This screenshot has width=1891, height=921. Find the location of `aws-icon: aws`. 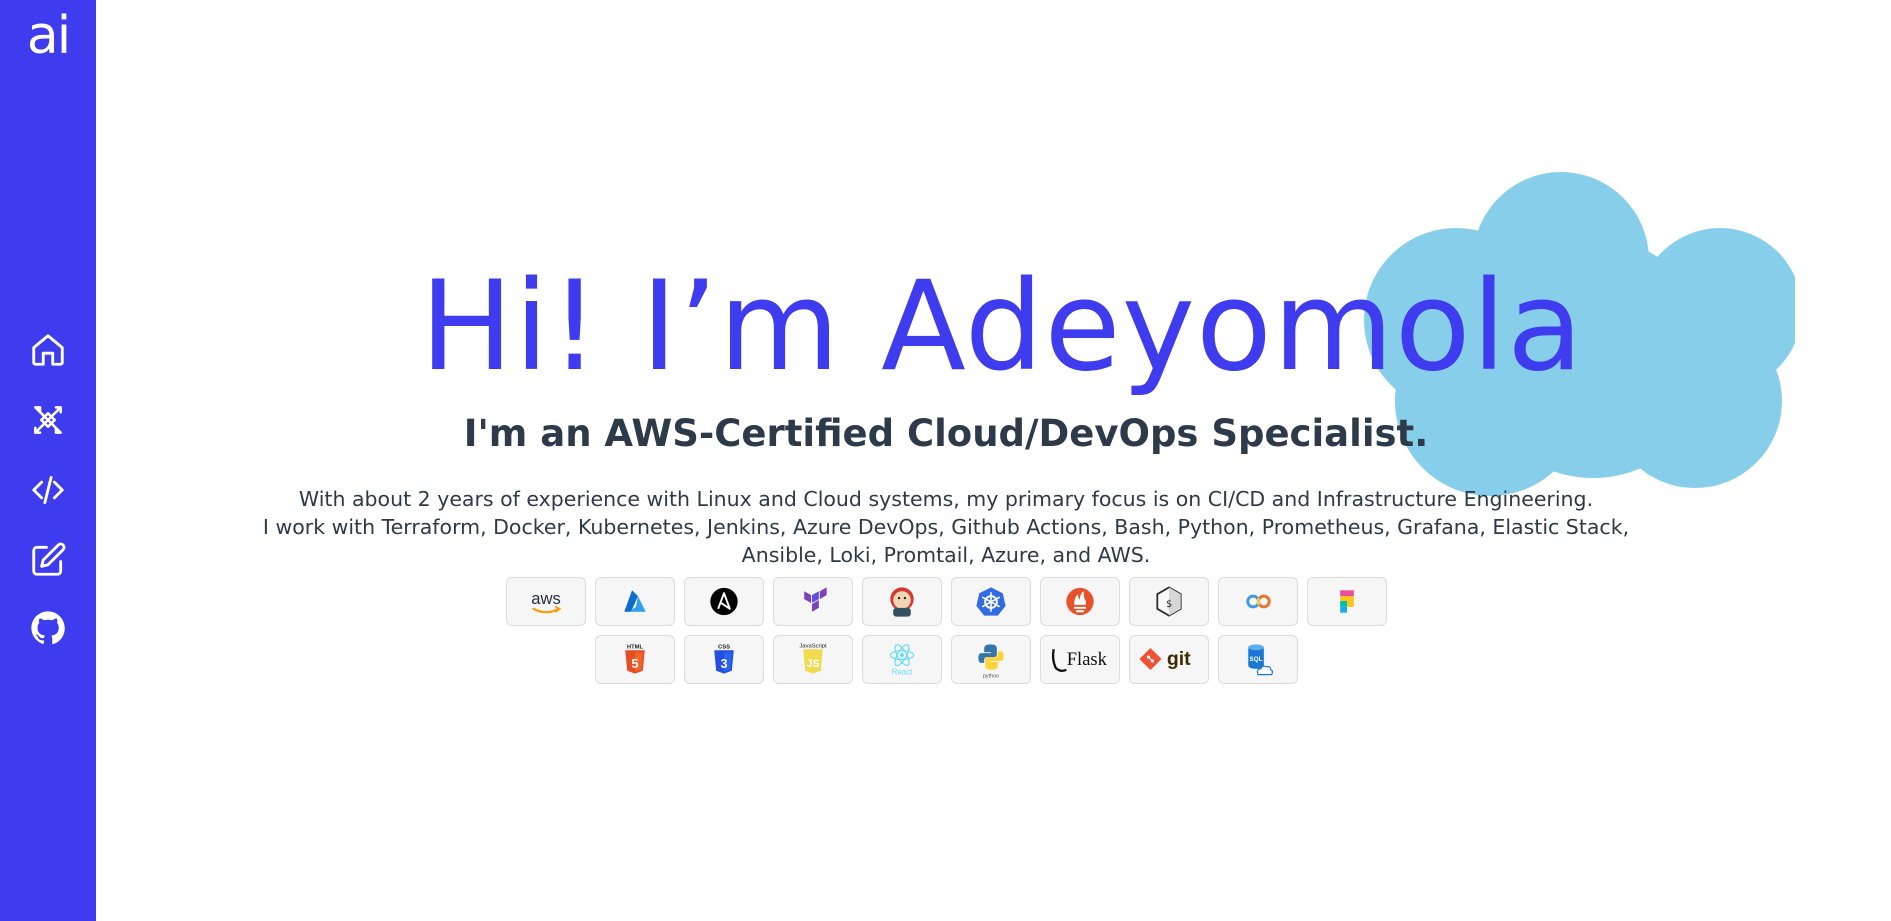

aws-icon: aws is located at coordinates (546, 601).